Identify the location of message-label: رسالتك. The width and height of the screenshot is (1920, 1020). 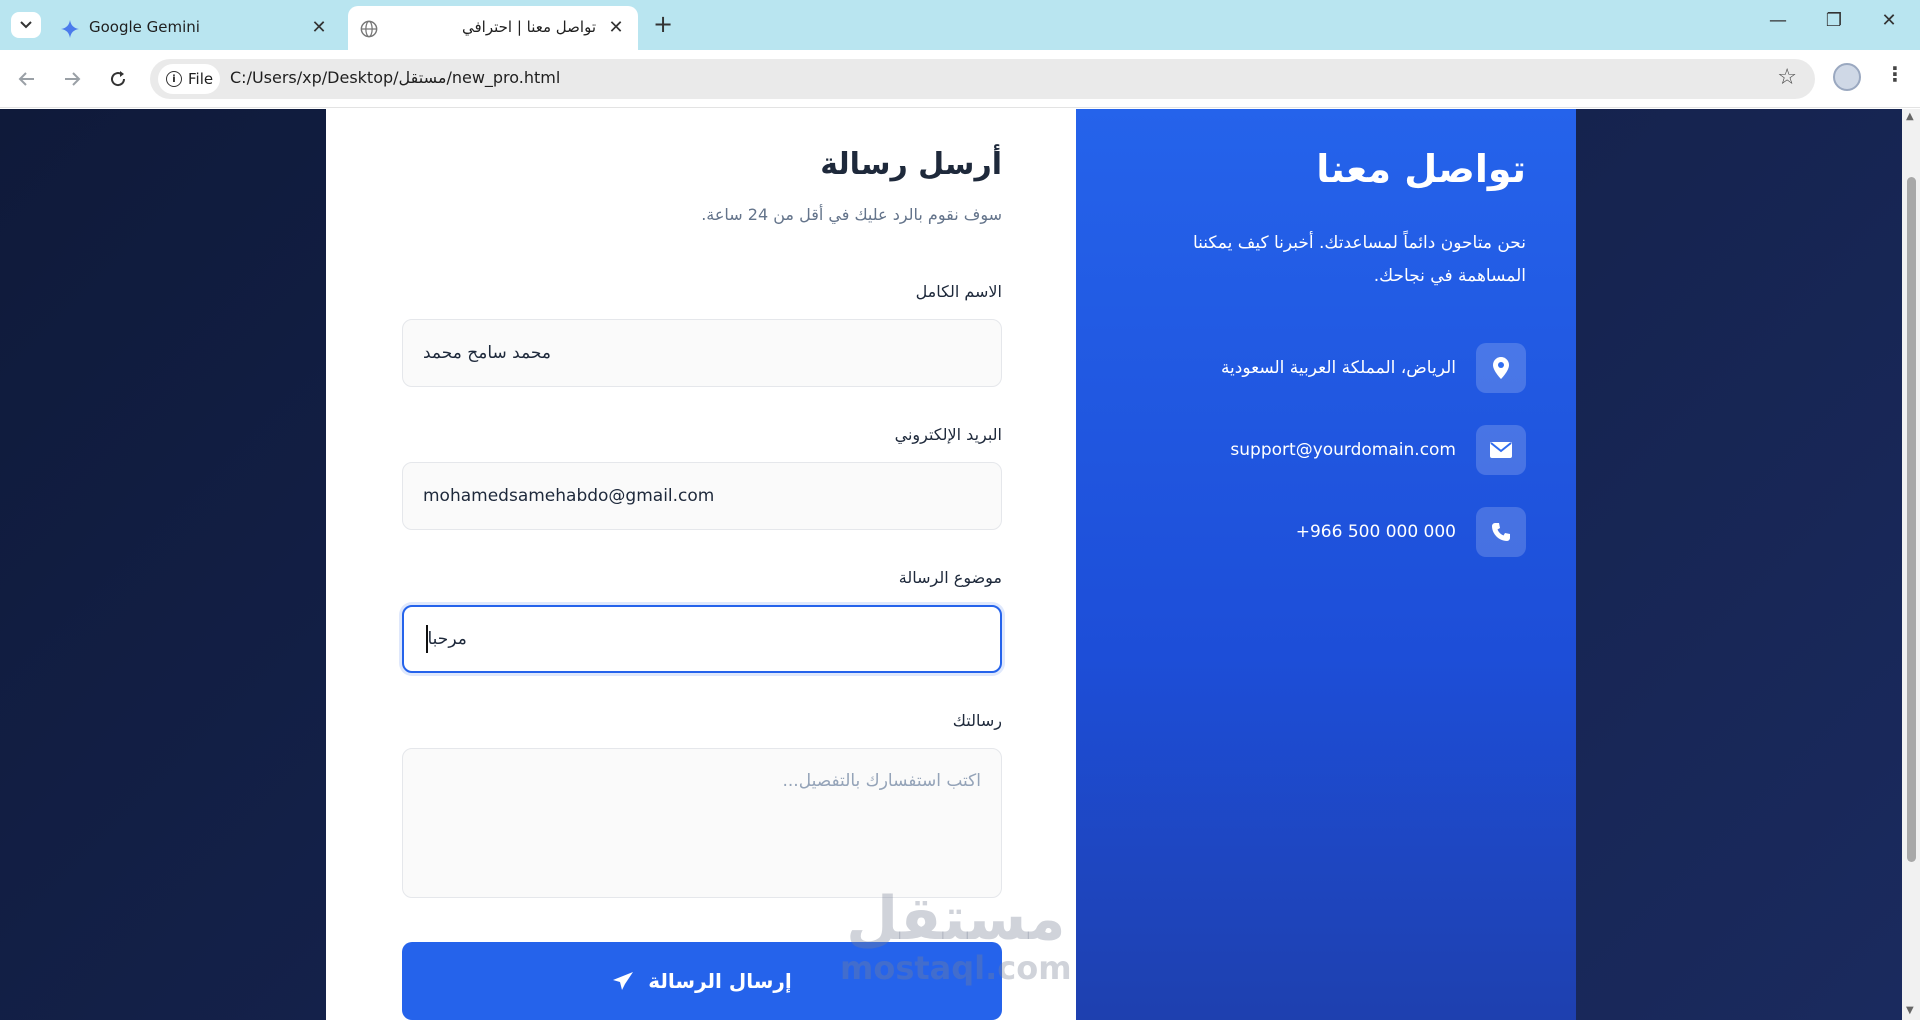
(977, 720).